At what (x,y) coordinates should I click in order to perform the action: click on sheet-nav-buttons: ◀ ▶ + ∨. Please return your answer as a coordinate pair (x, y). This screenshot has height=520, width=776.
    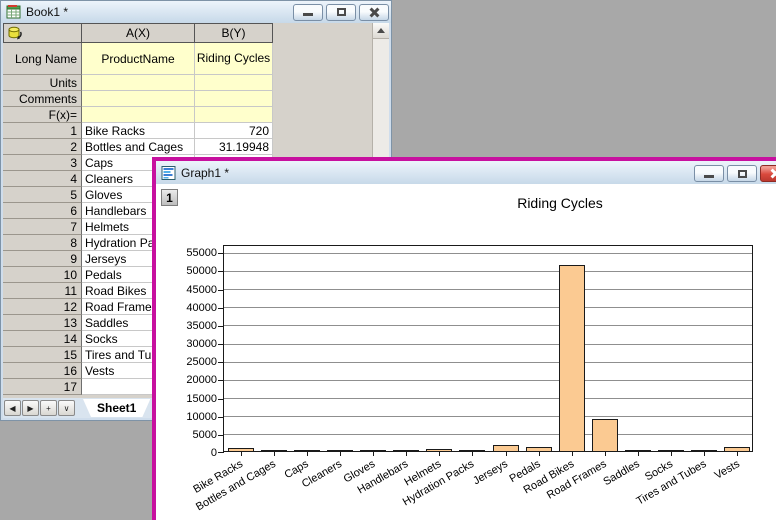
    Looking at the image, I should click on (40, 408).